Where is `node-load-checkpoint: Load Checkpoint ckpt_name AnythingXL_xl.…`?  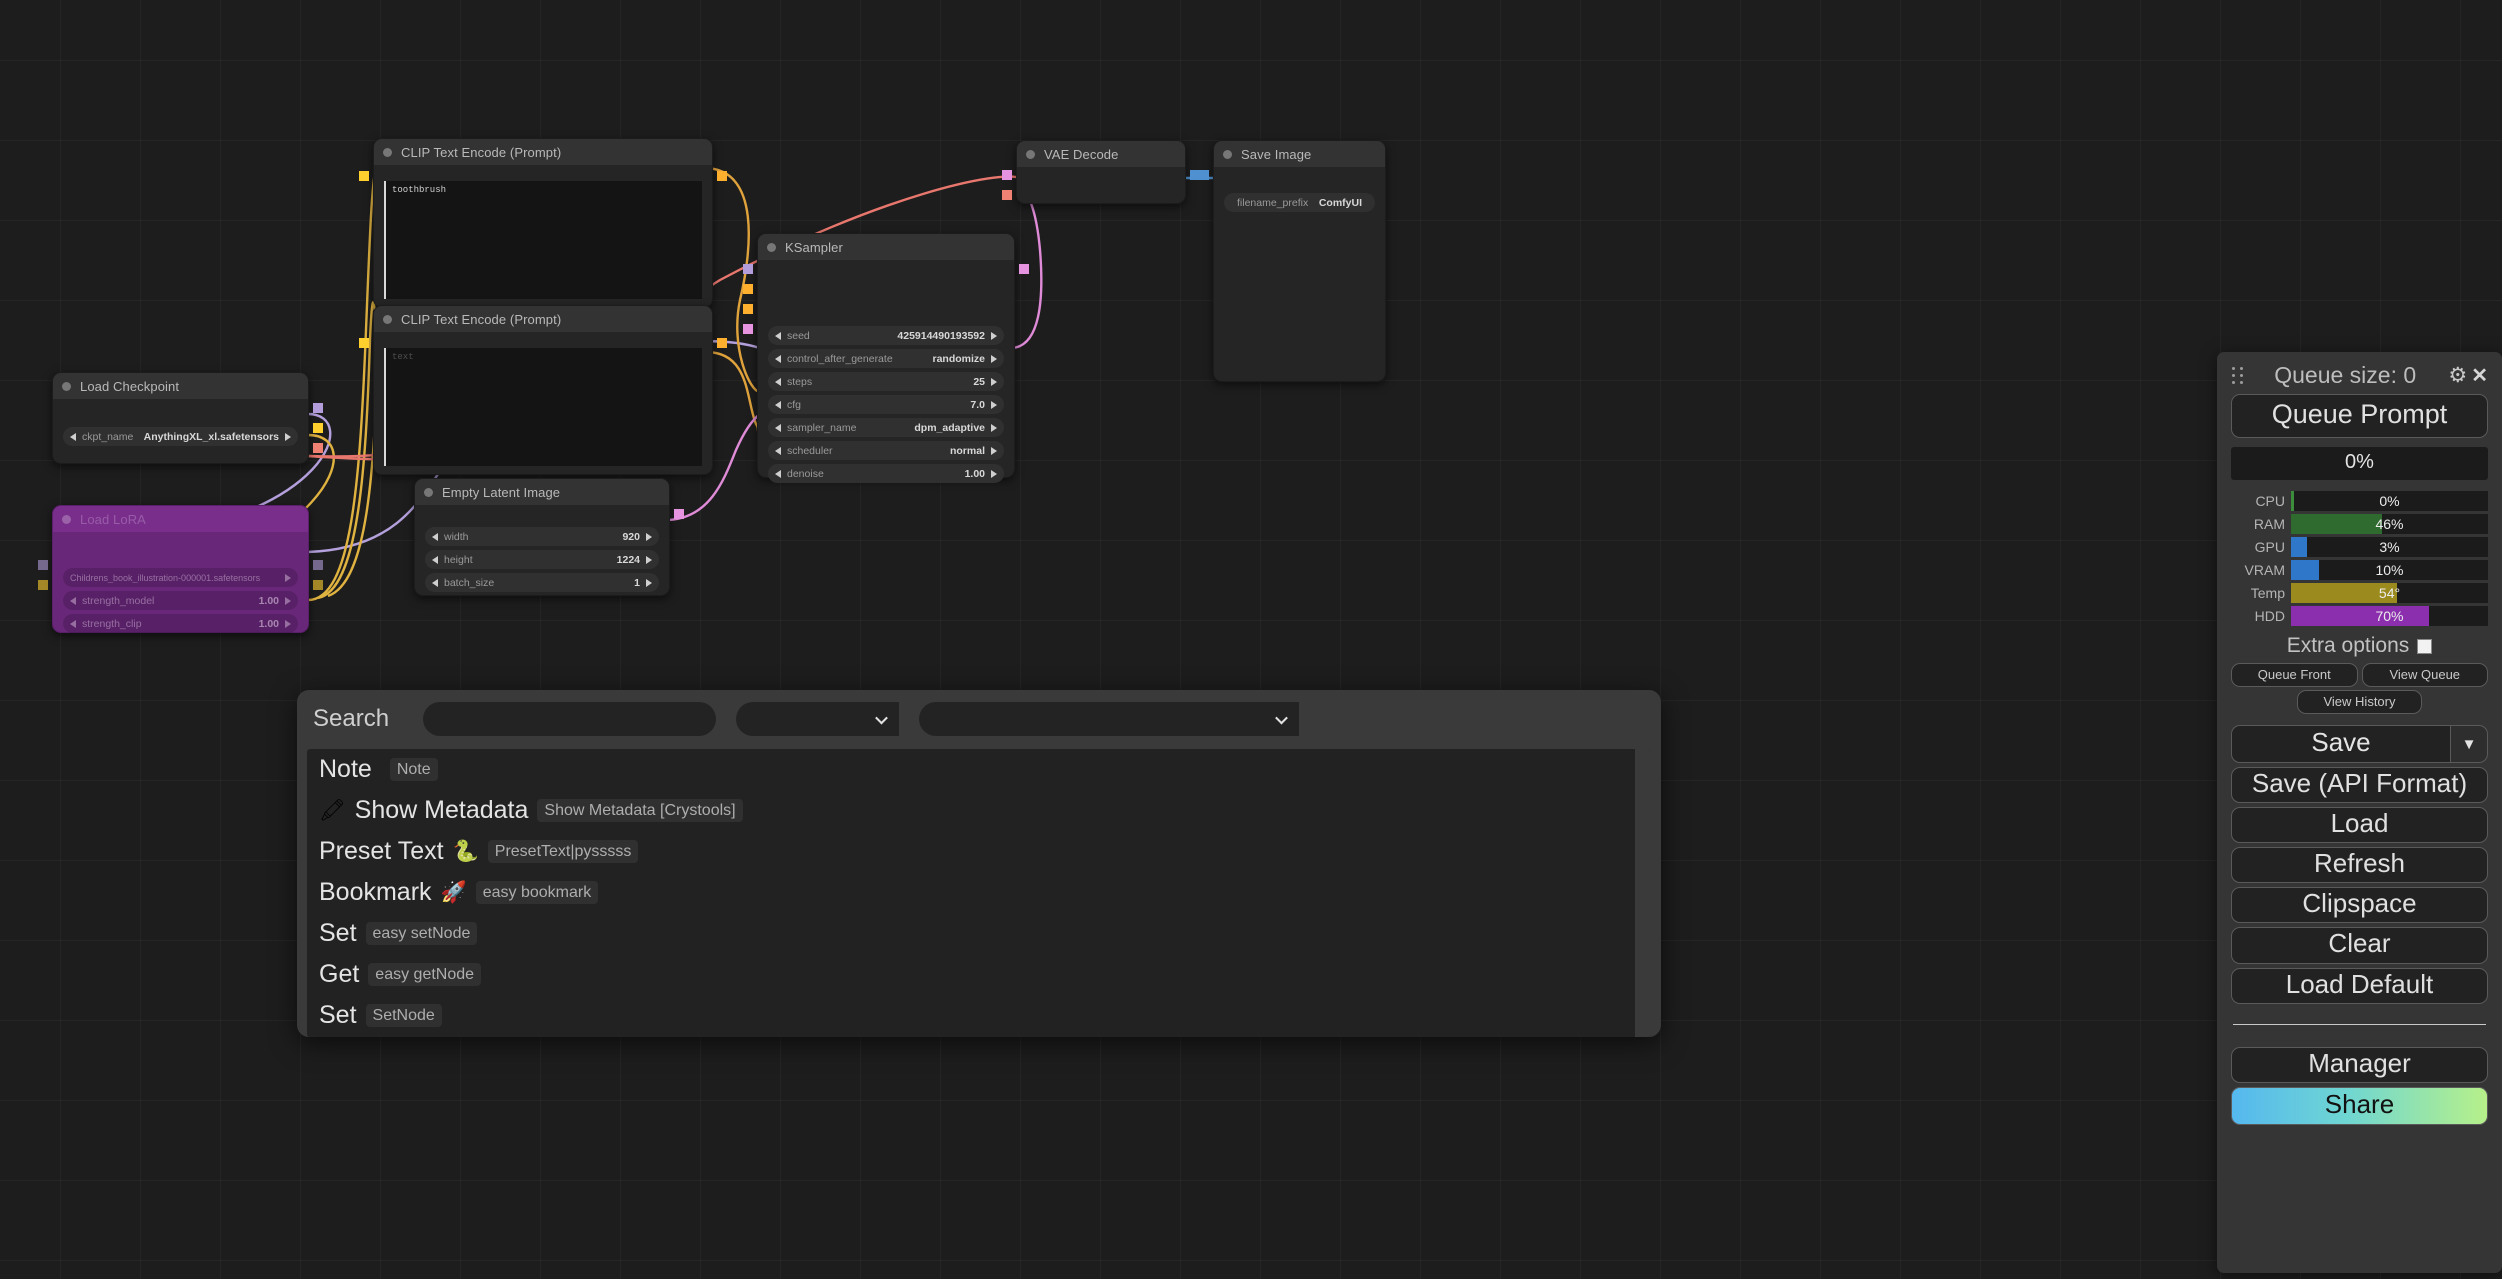
node-load-checkpoint: Load Checkpoint ckpt_name AnythingXL_xl.… is located at coordinates (187, 418).